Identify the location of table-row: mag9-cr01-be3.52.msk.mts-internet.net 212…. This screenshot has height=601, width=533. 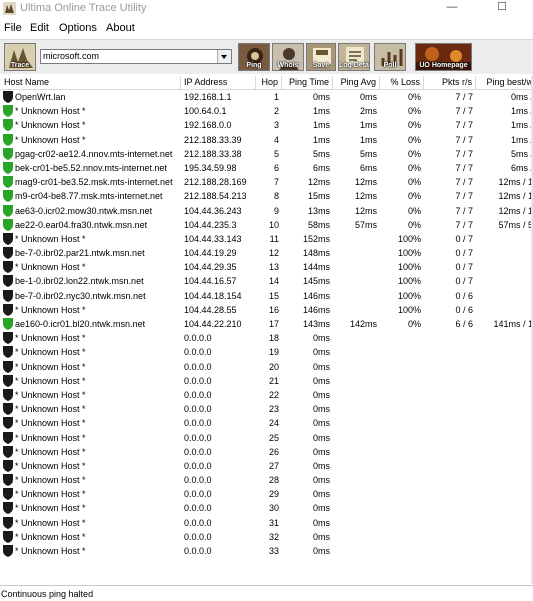
(266, 182).